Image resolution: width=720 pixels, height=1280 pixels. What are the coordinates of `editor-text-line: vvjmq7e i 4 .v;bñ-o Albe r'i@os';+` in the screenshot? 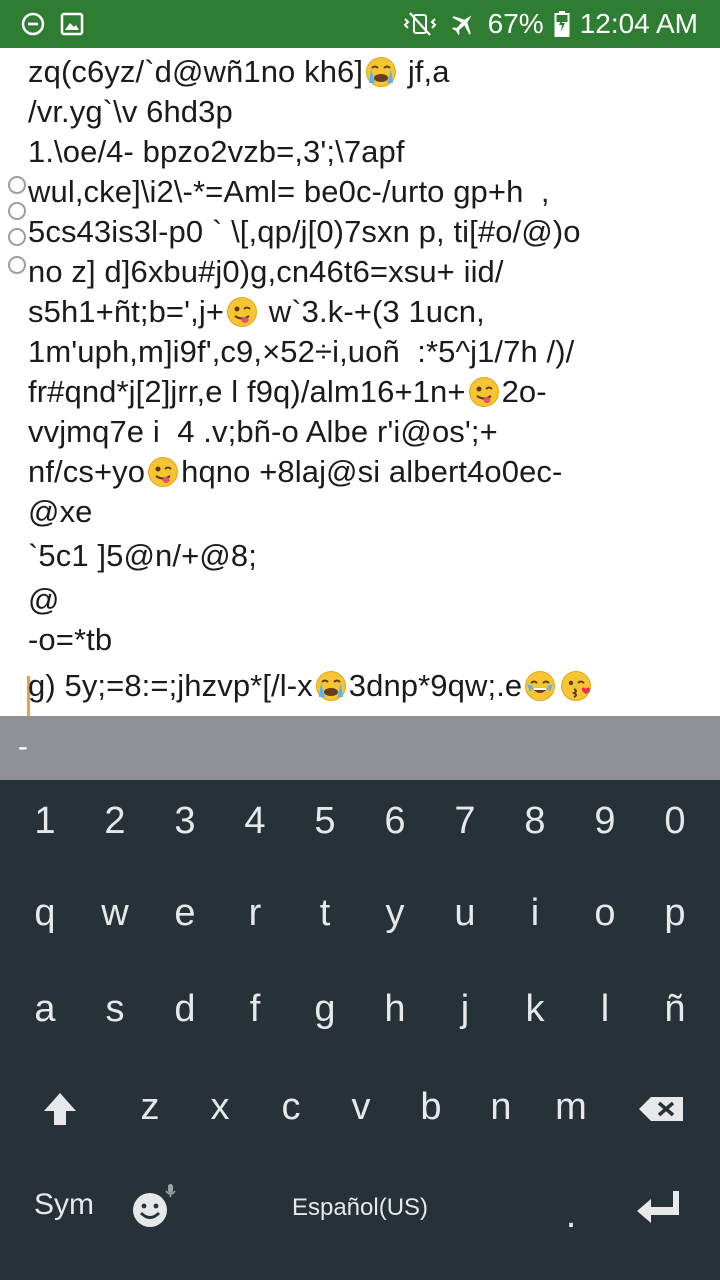 It's located at (263, 432).